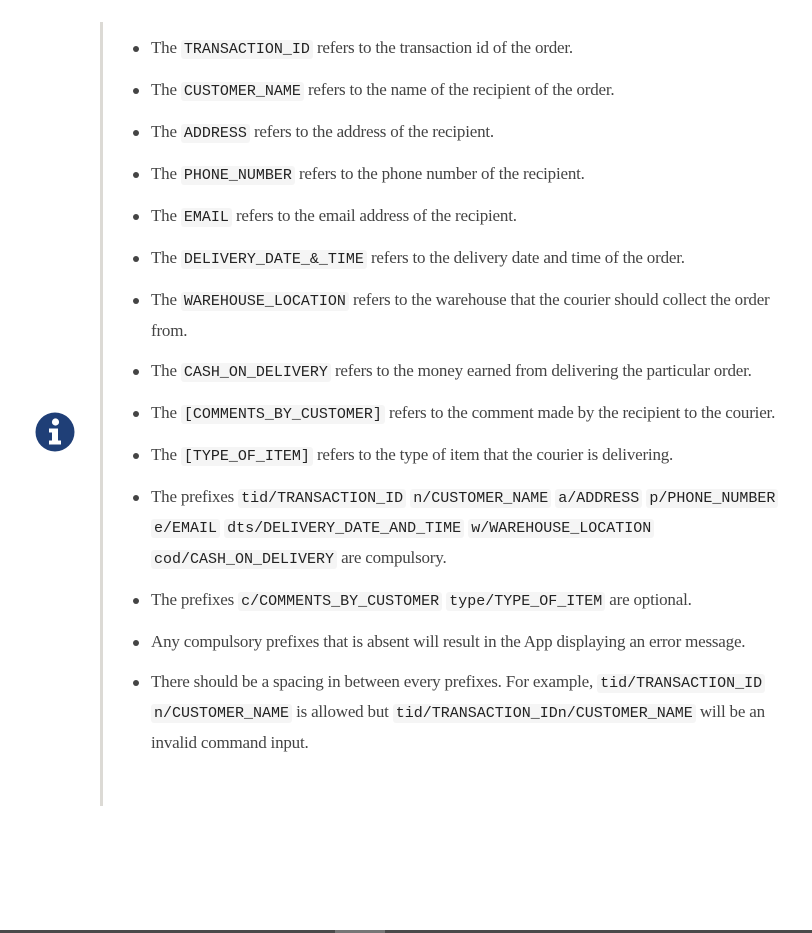 This screenshot has width=812, height=933. What do you see at coordinates (544, 713) in the screenshot?
I see `inline-code: tid/TRANSACTION_IDn/CUSTOMER_NAME` at bounding box center [544, 713].